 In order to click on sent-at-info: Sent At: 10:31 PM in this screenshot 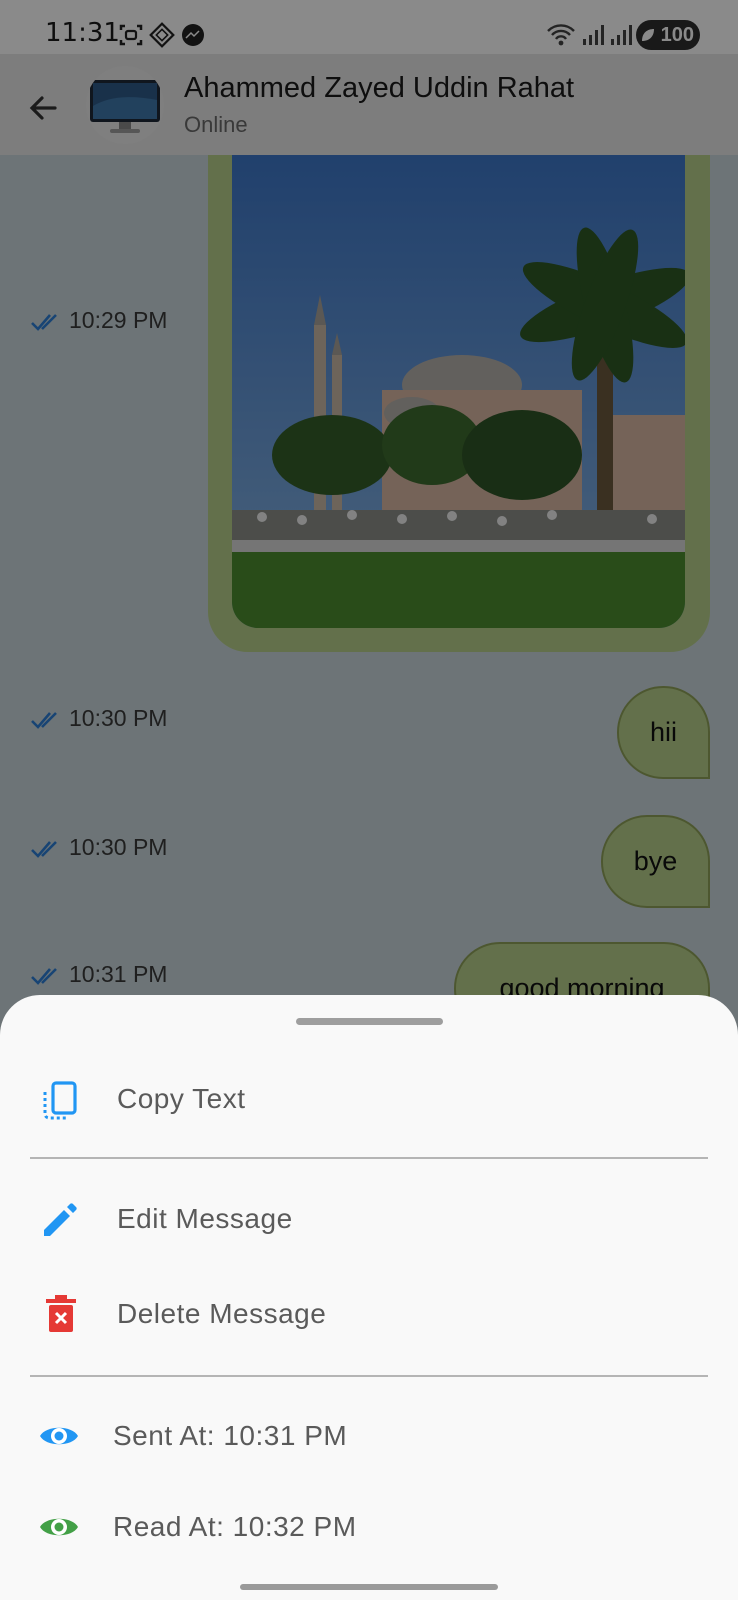, I will do `click(369, 1438)`.